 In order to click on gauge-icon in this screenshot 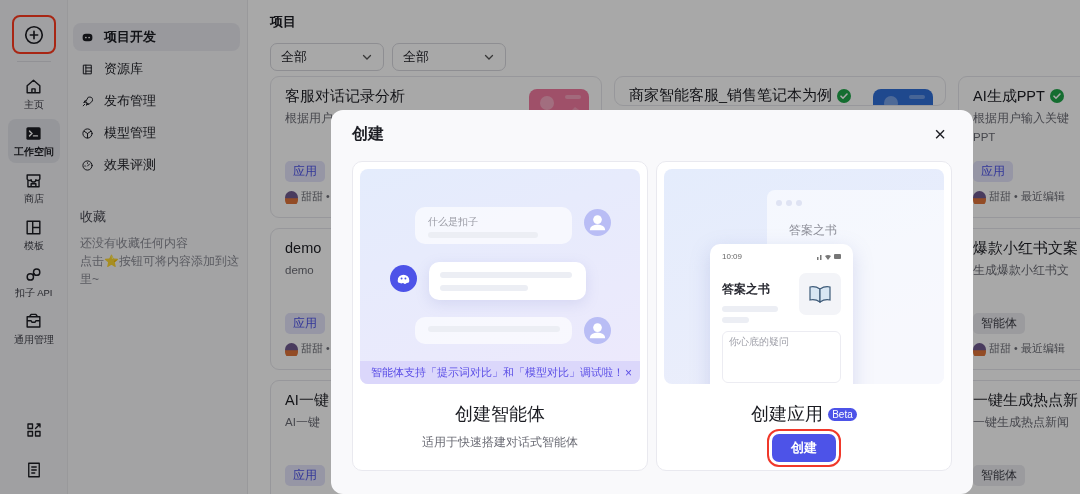, I will do `click(87, 165)`.